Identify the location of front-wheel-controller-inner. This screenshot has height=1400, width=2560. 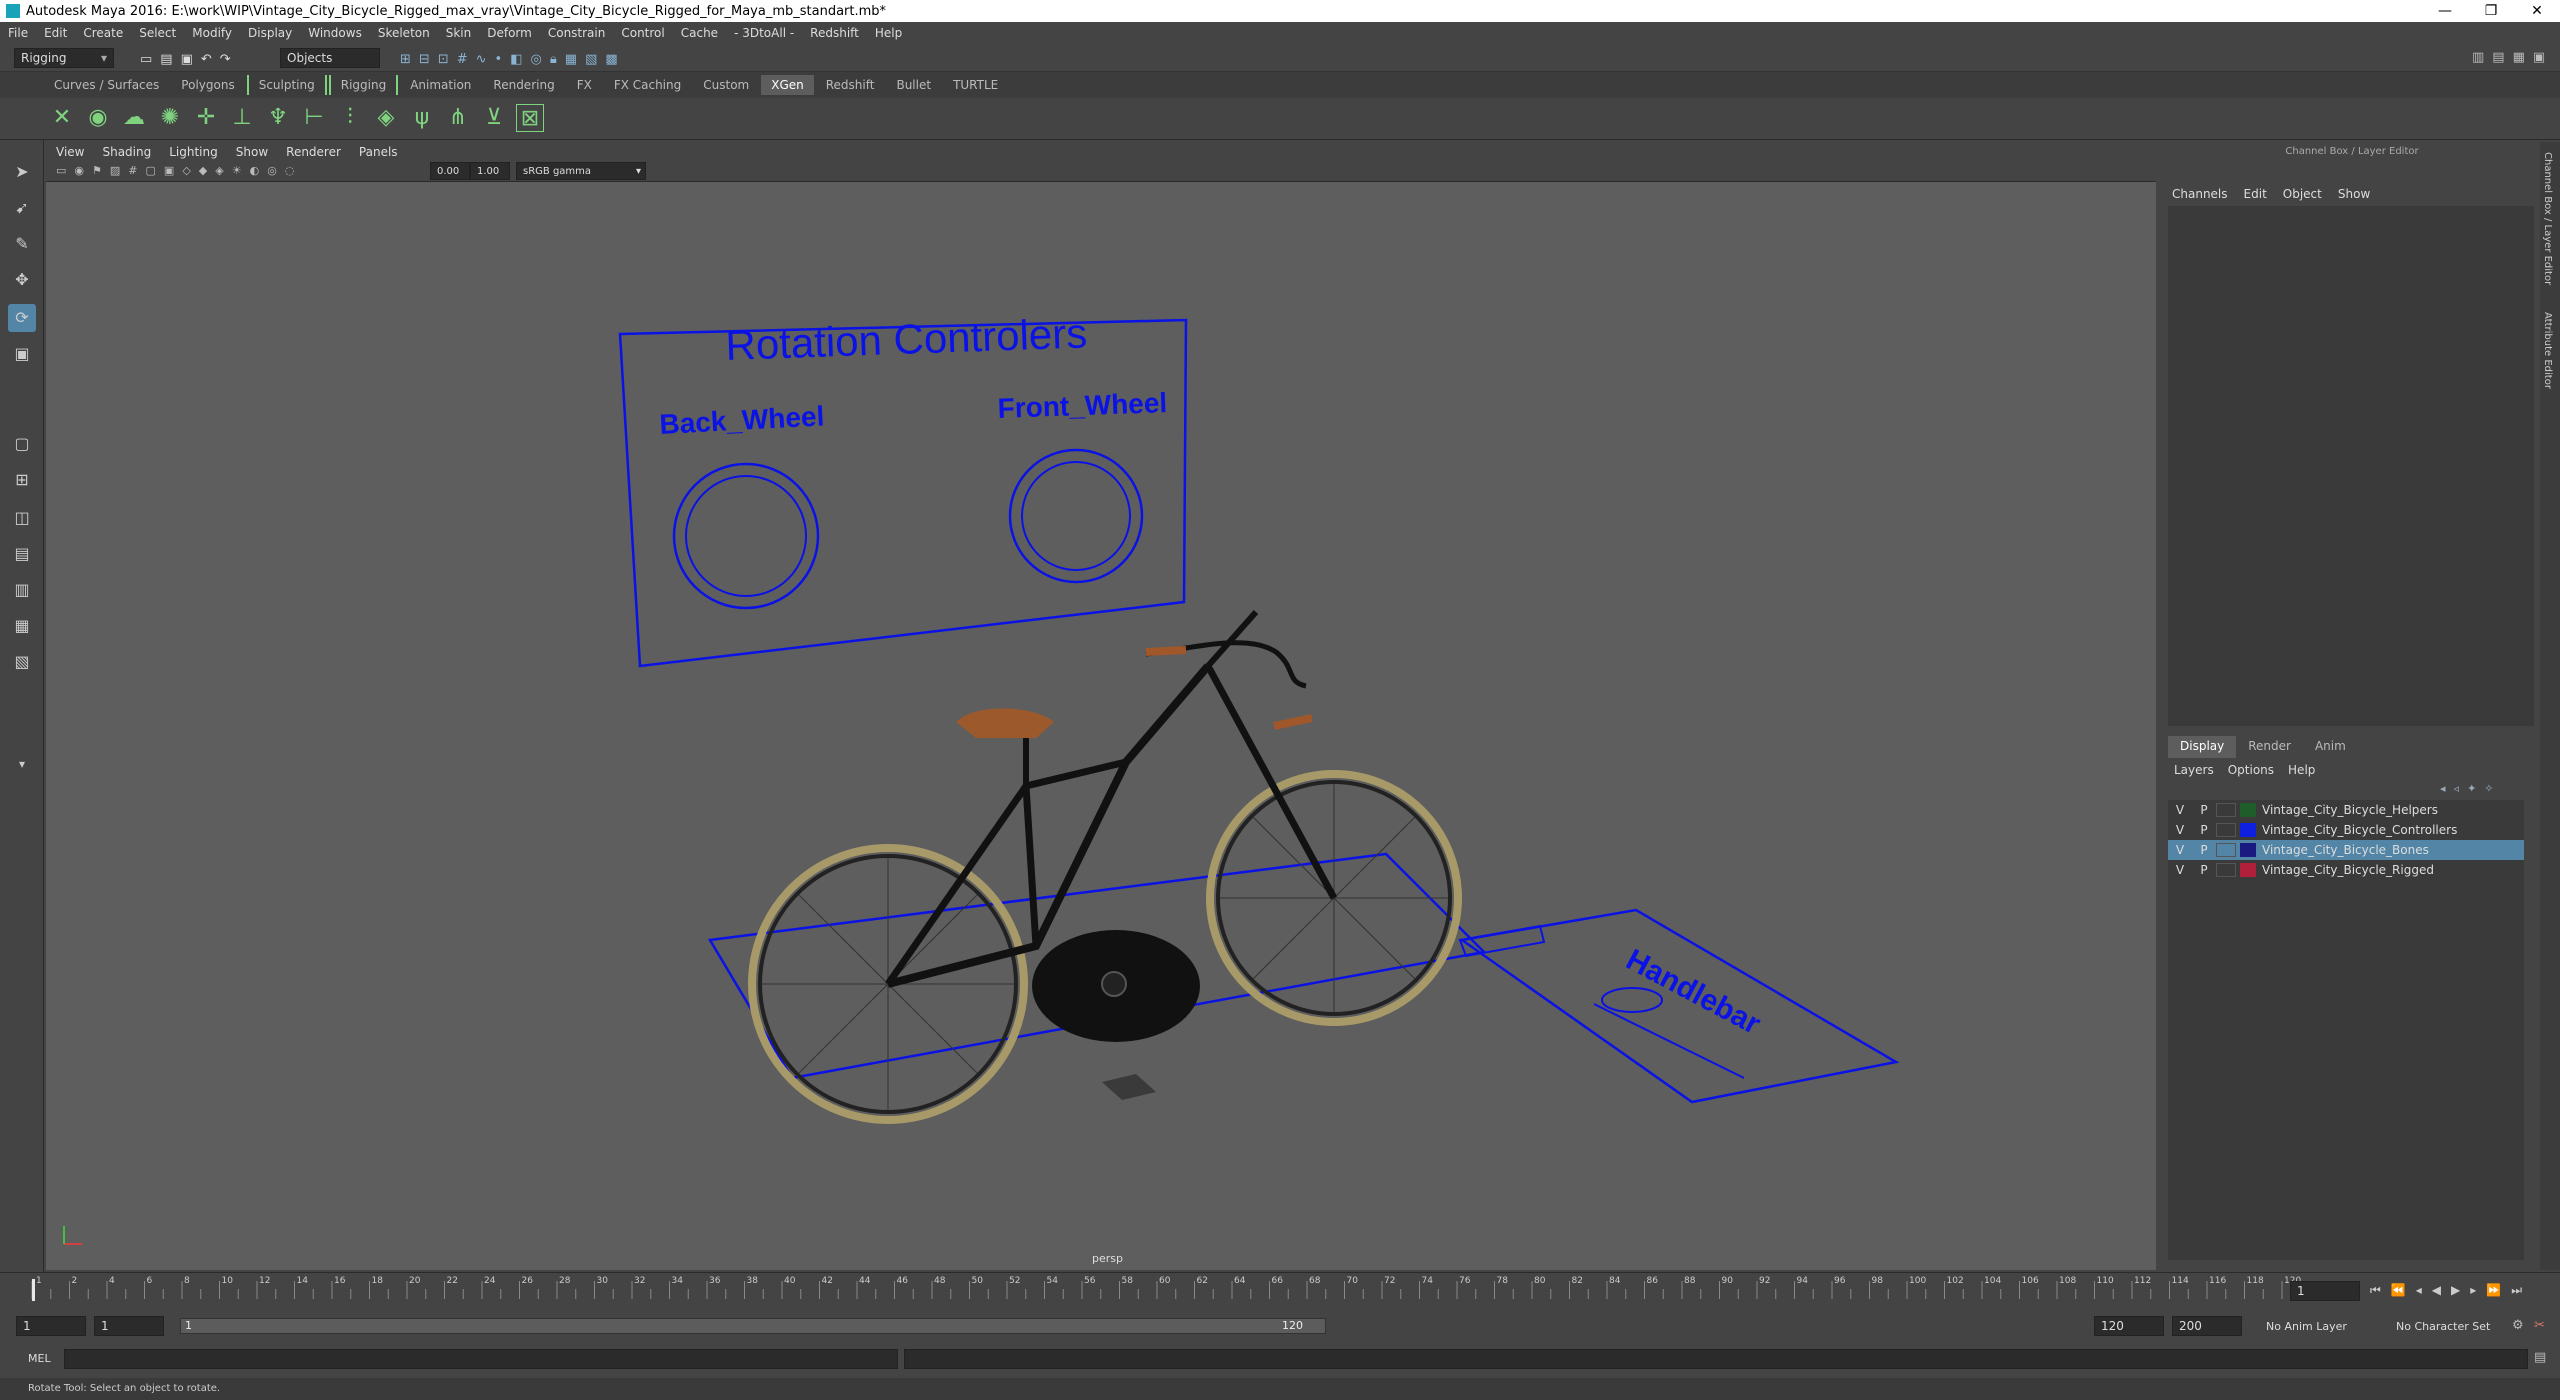
(1076, 516).